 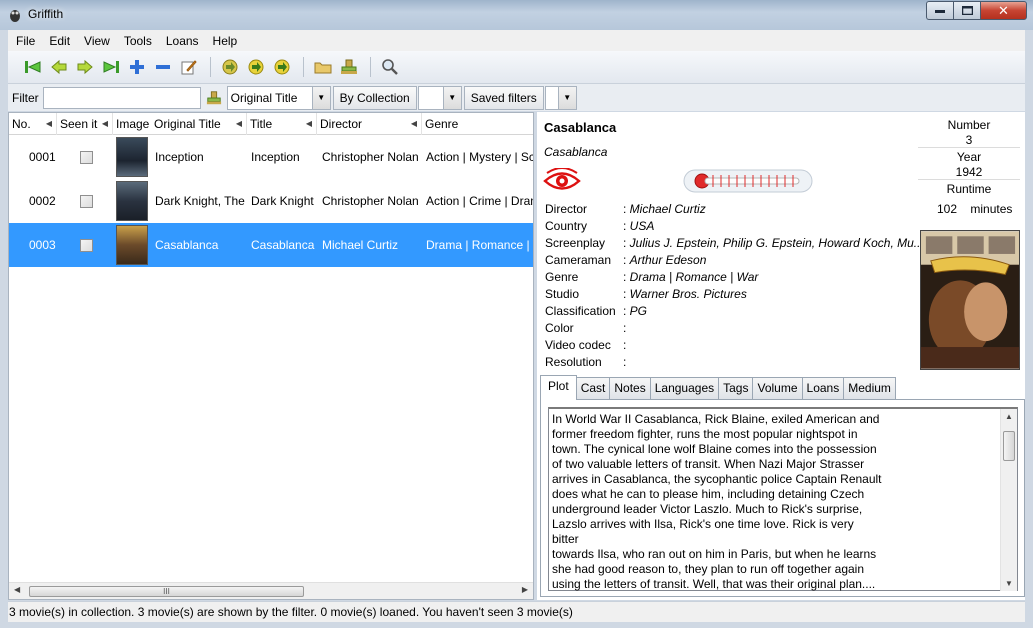 I want to click on search-icon, so click(x=390, y=67).